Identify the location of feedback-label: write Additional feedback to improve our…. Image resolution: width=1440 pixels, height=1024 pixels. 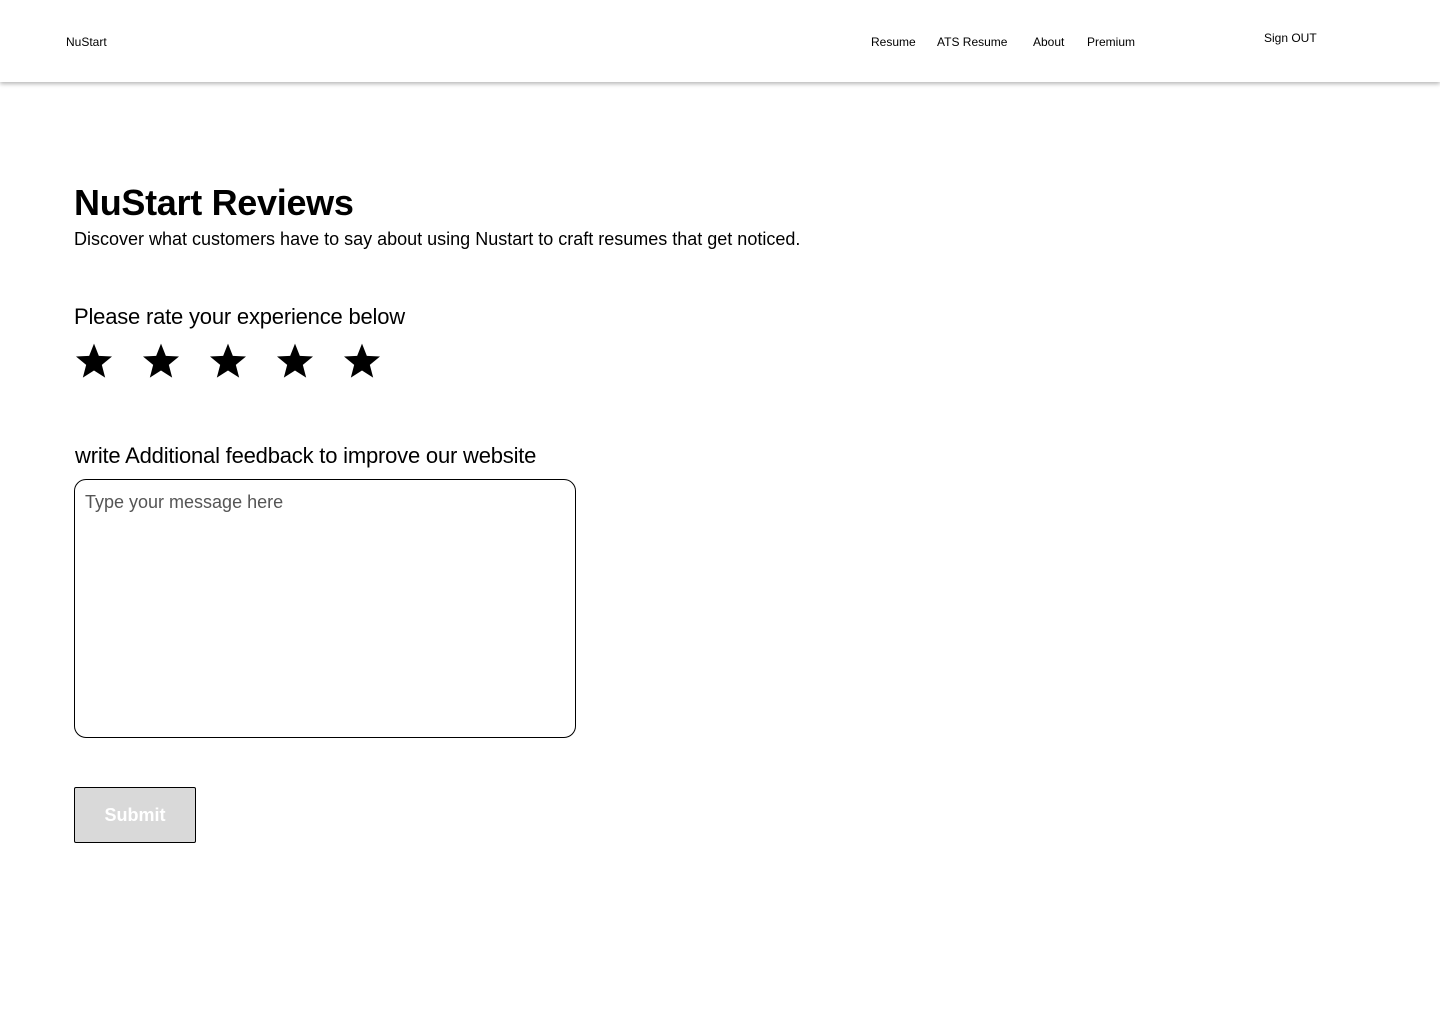
(306, 455).